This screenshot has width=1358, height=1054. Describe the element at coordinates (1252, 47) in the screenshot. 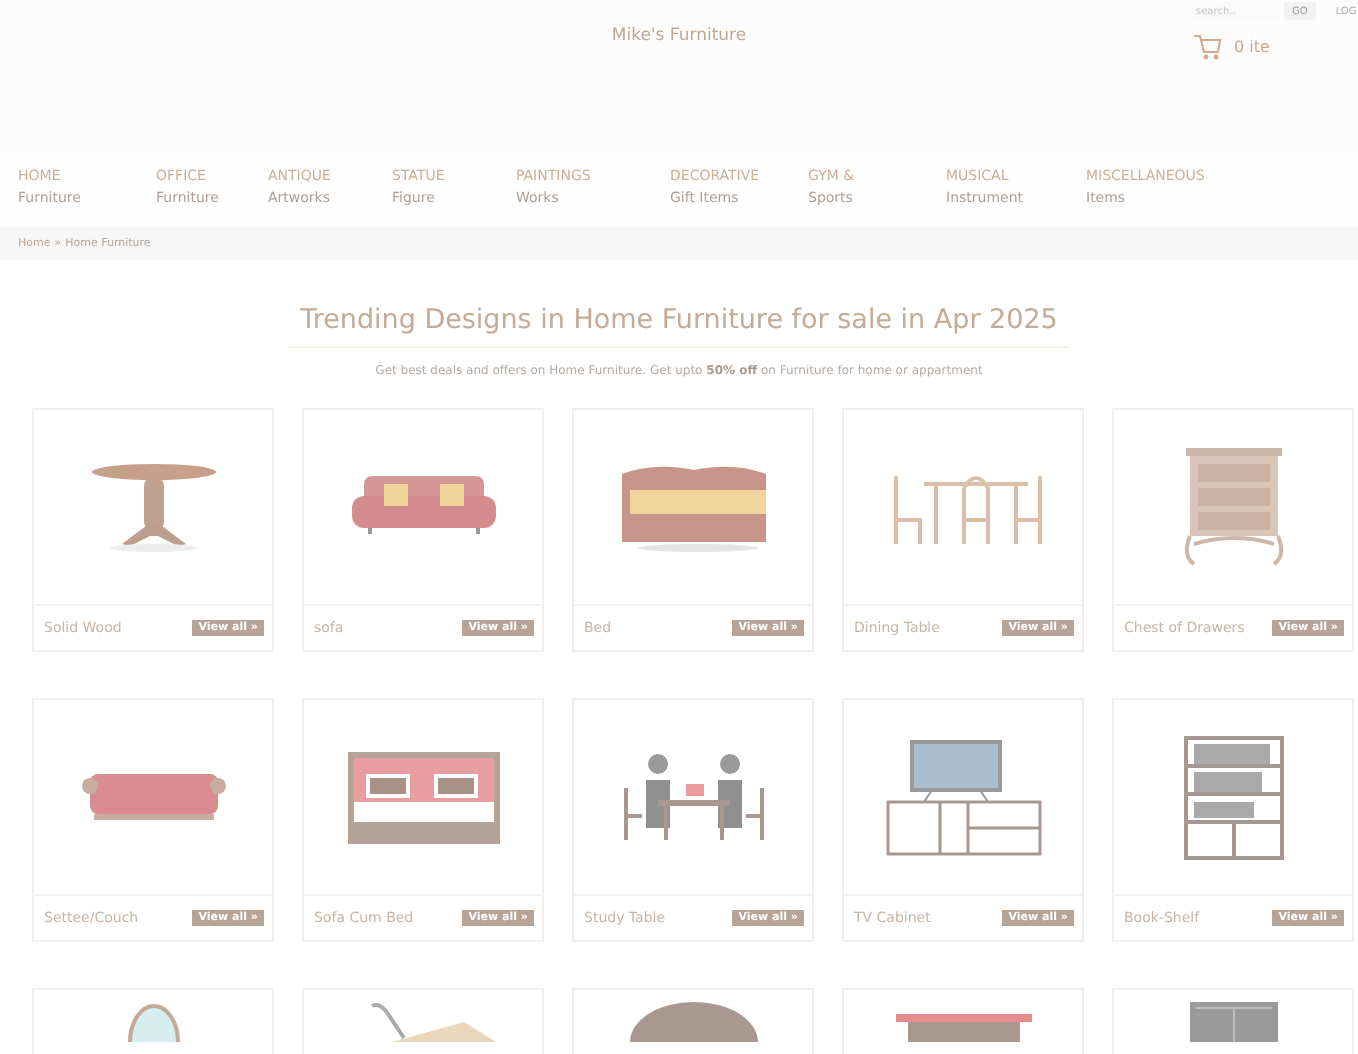

I see `cart-count: 0 ite` at that location.